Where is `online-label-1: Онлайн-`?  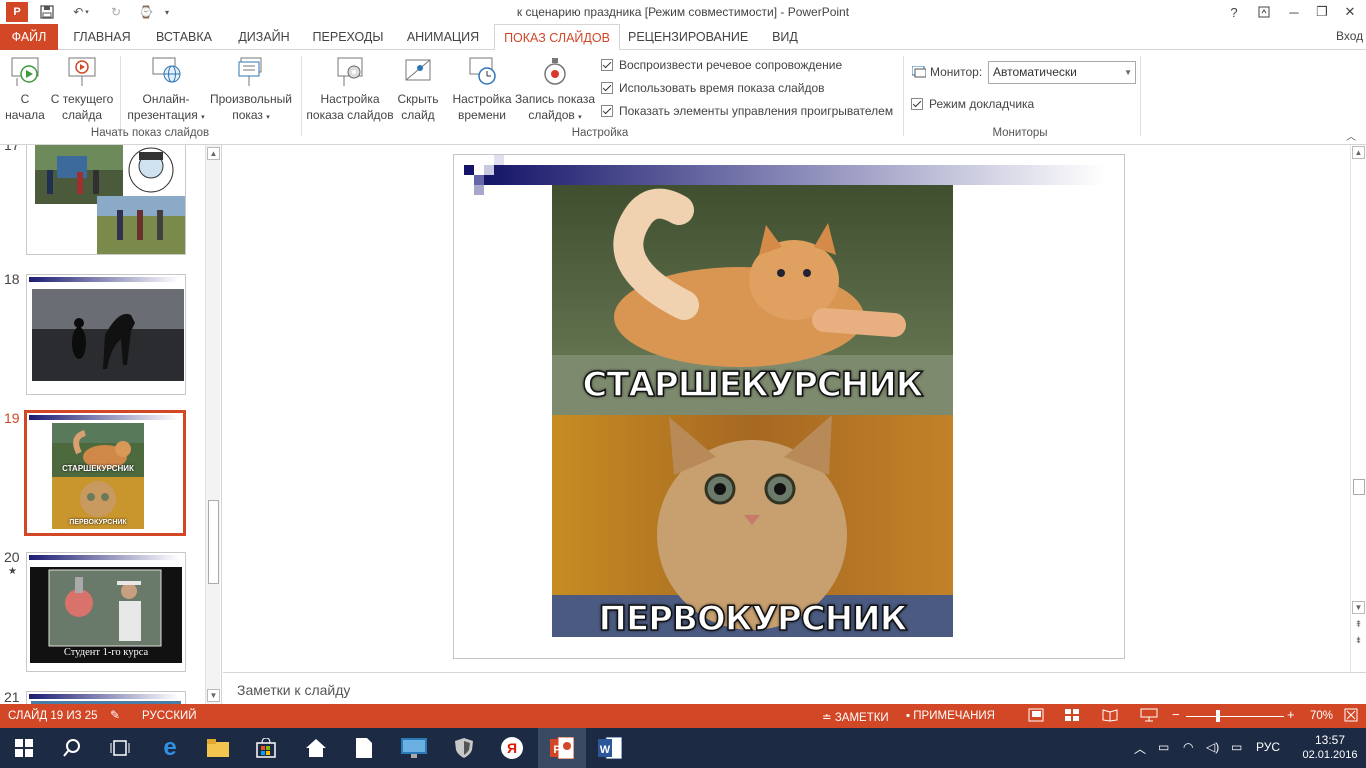 online-label-1: Онлайн- is located at coordinates (166, 99).